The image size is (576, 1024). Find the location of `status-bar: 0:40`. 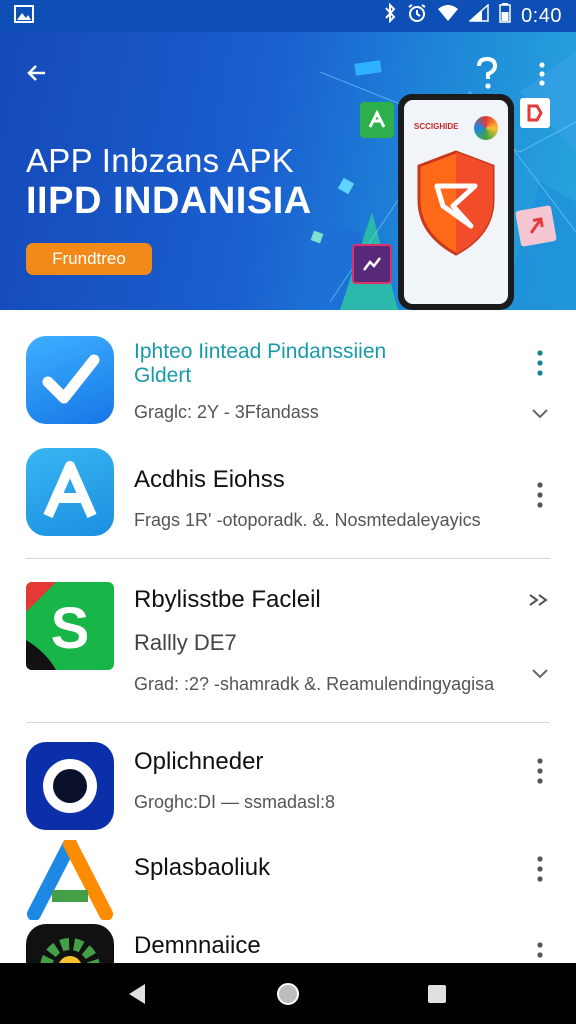

status-bar: 0:40 is located at coordinates (288, 16).